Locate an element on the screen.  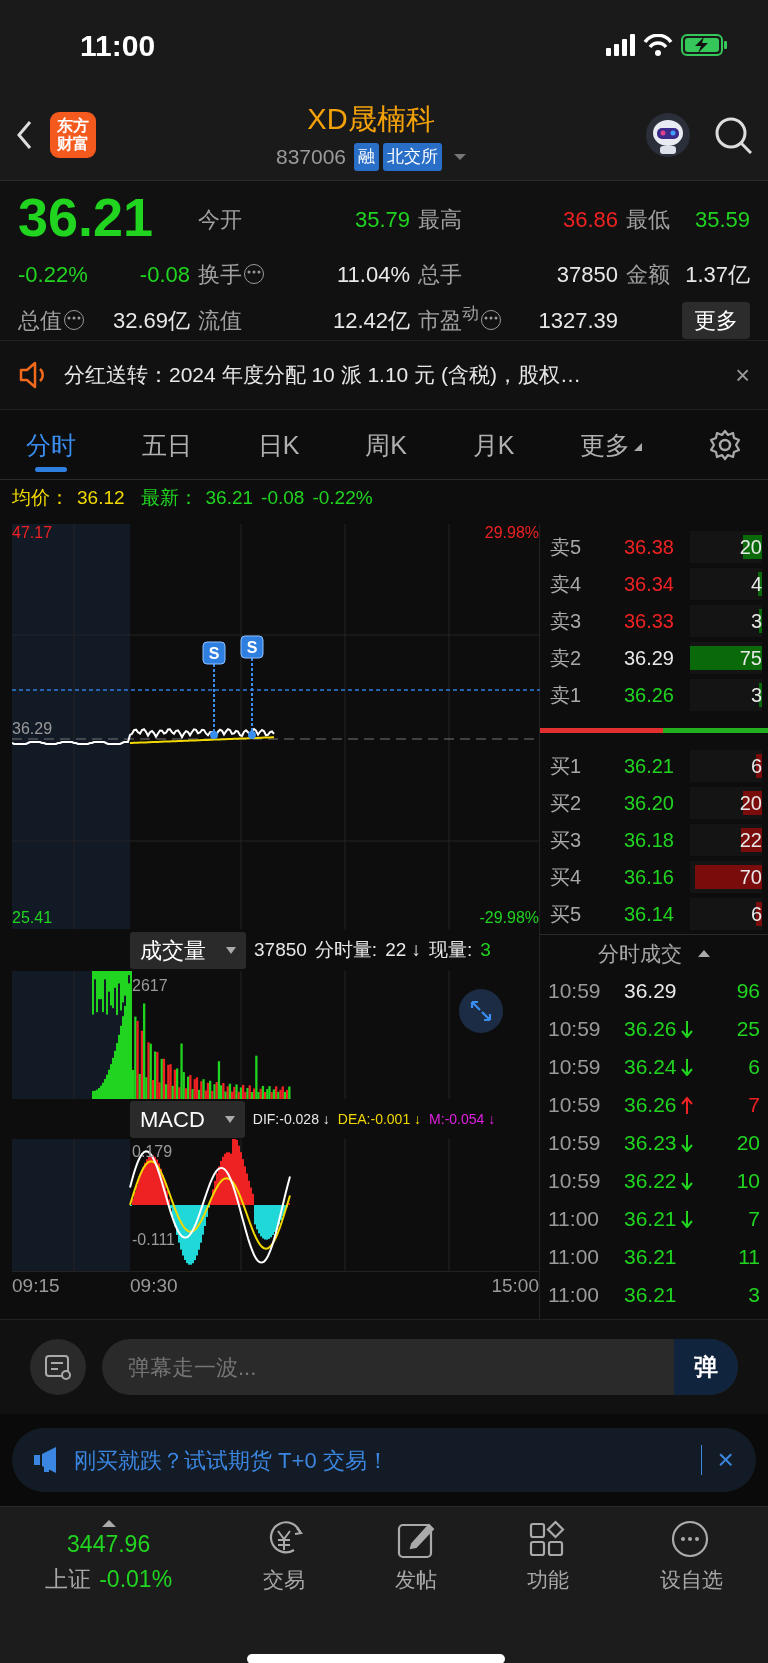
time-axis-label: 09:15 is located at coordinates (36, 1286).